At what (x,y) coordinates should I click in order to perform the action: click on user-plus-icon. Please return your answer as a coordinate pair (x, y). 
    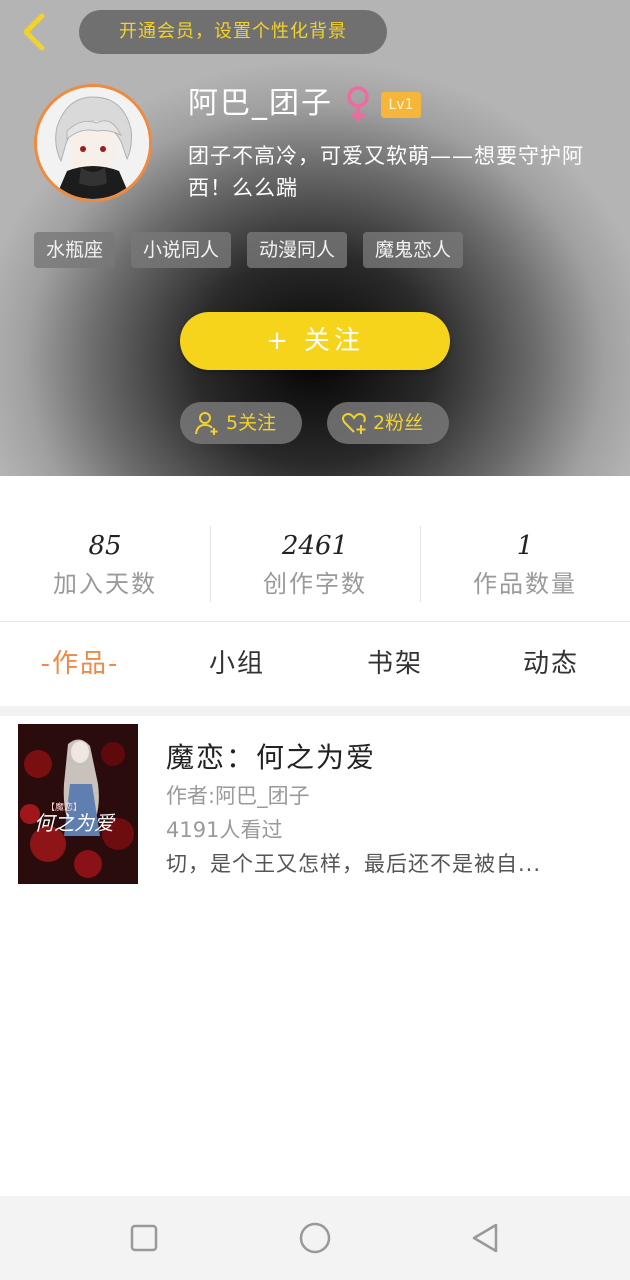
    Looking at the image, I should click on (206, 423).